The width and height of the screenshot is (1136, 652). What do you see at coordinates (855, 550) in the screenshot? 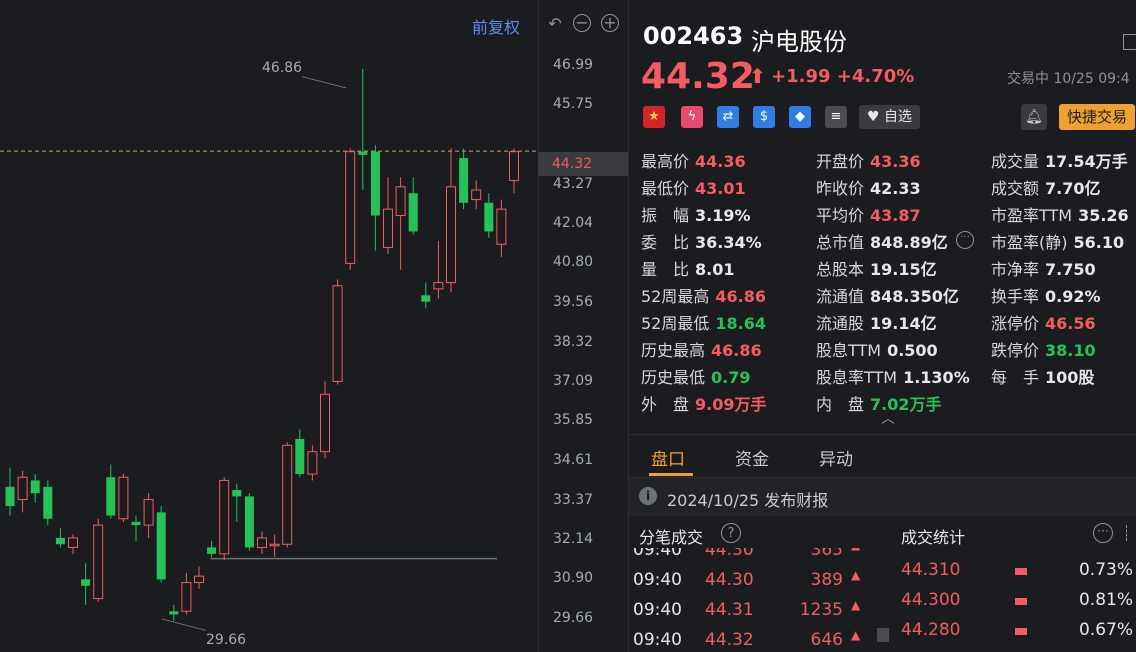
I see `up-triangle-icon: ▲` at bounding box center [855, 550].